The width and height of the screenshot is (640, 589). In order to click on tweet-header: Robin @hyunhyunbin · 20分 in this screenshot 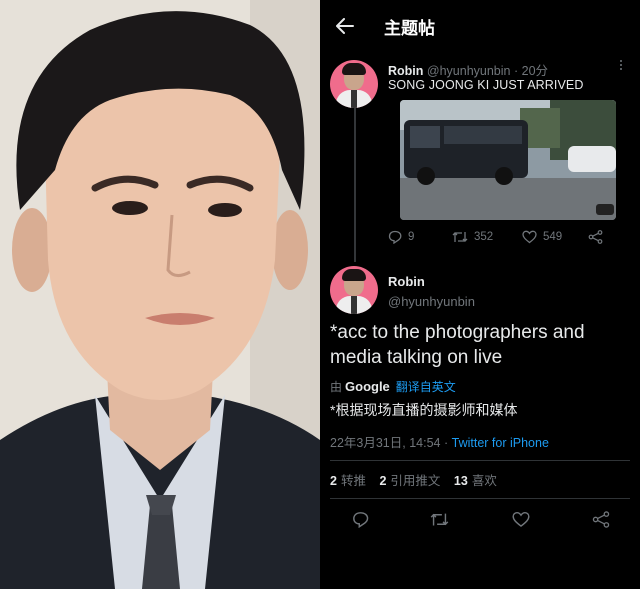, I will do `click(468, 71)`.